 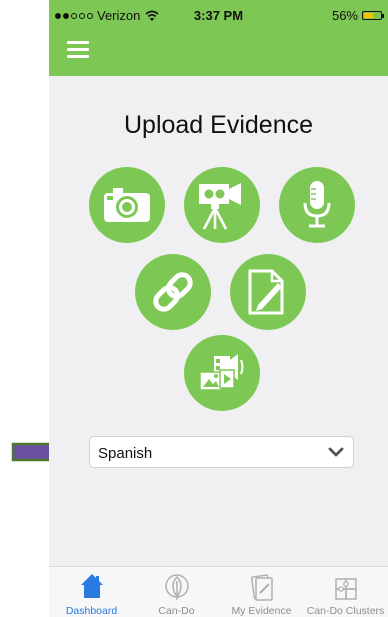 What do you see at coordinates (336, 452) in the screenshot?
I see `chevron-down-icon` at bounding box center [336, 452].